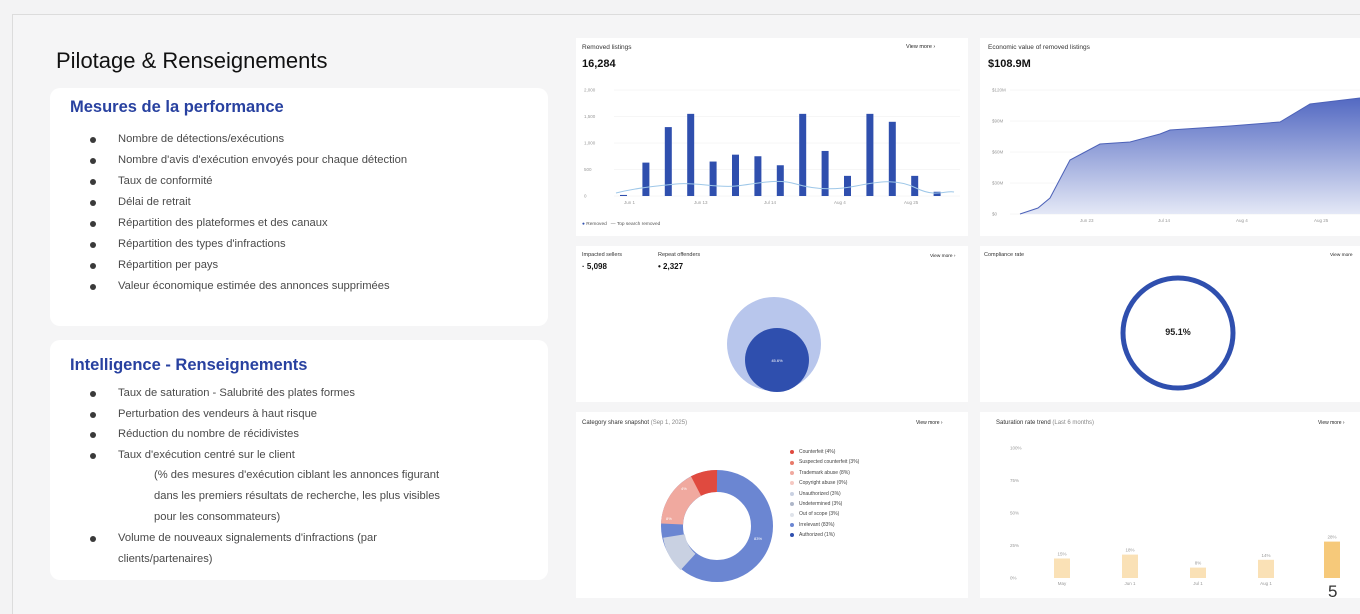 This screenshot has width=1360, height=614. I want to click on bar-label: 14%, so click(1265, 555).